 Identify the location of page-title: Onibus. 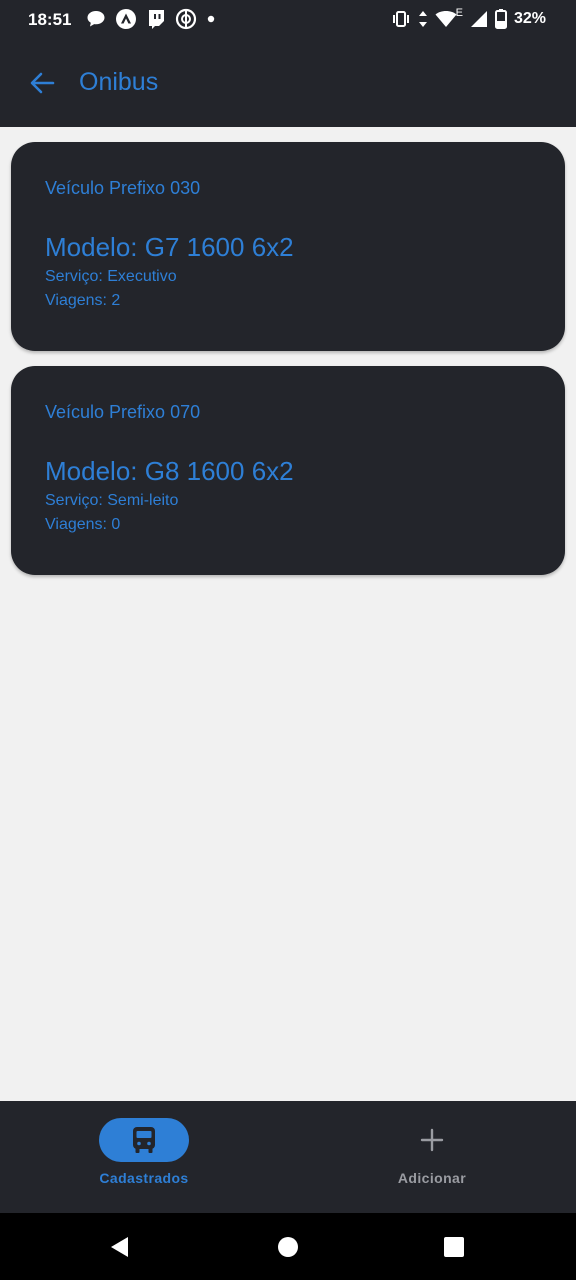
(119, 82).